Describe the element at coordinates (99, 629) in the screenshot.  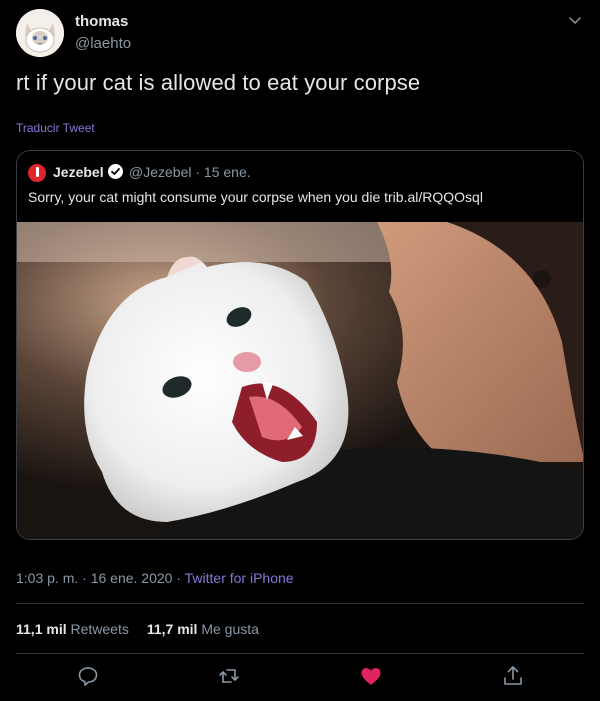
I see `retweets-label: Retweets` at that location.